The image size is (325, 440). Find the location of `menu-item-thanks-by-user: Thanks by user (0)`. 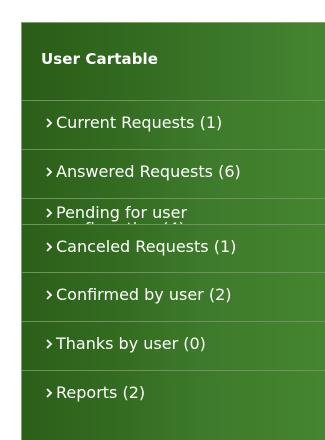

menu-item-thanks-by-user: Thanks by user (0) is located at coordinates (173, 345).